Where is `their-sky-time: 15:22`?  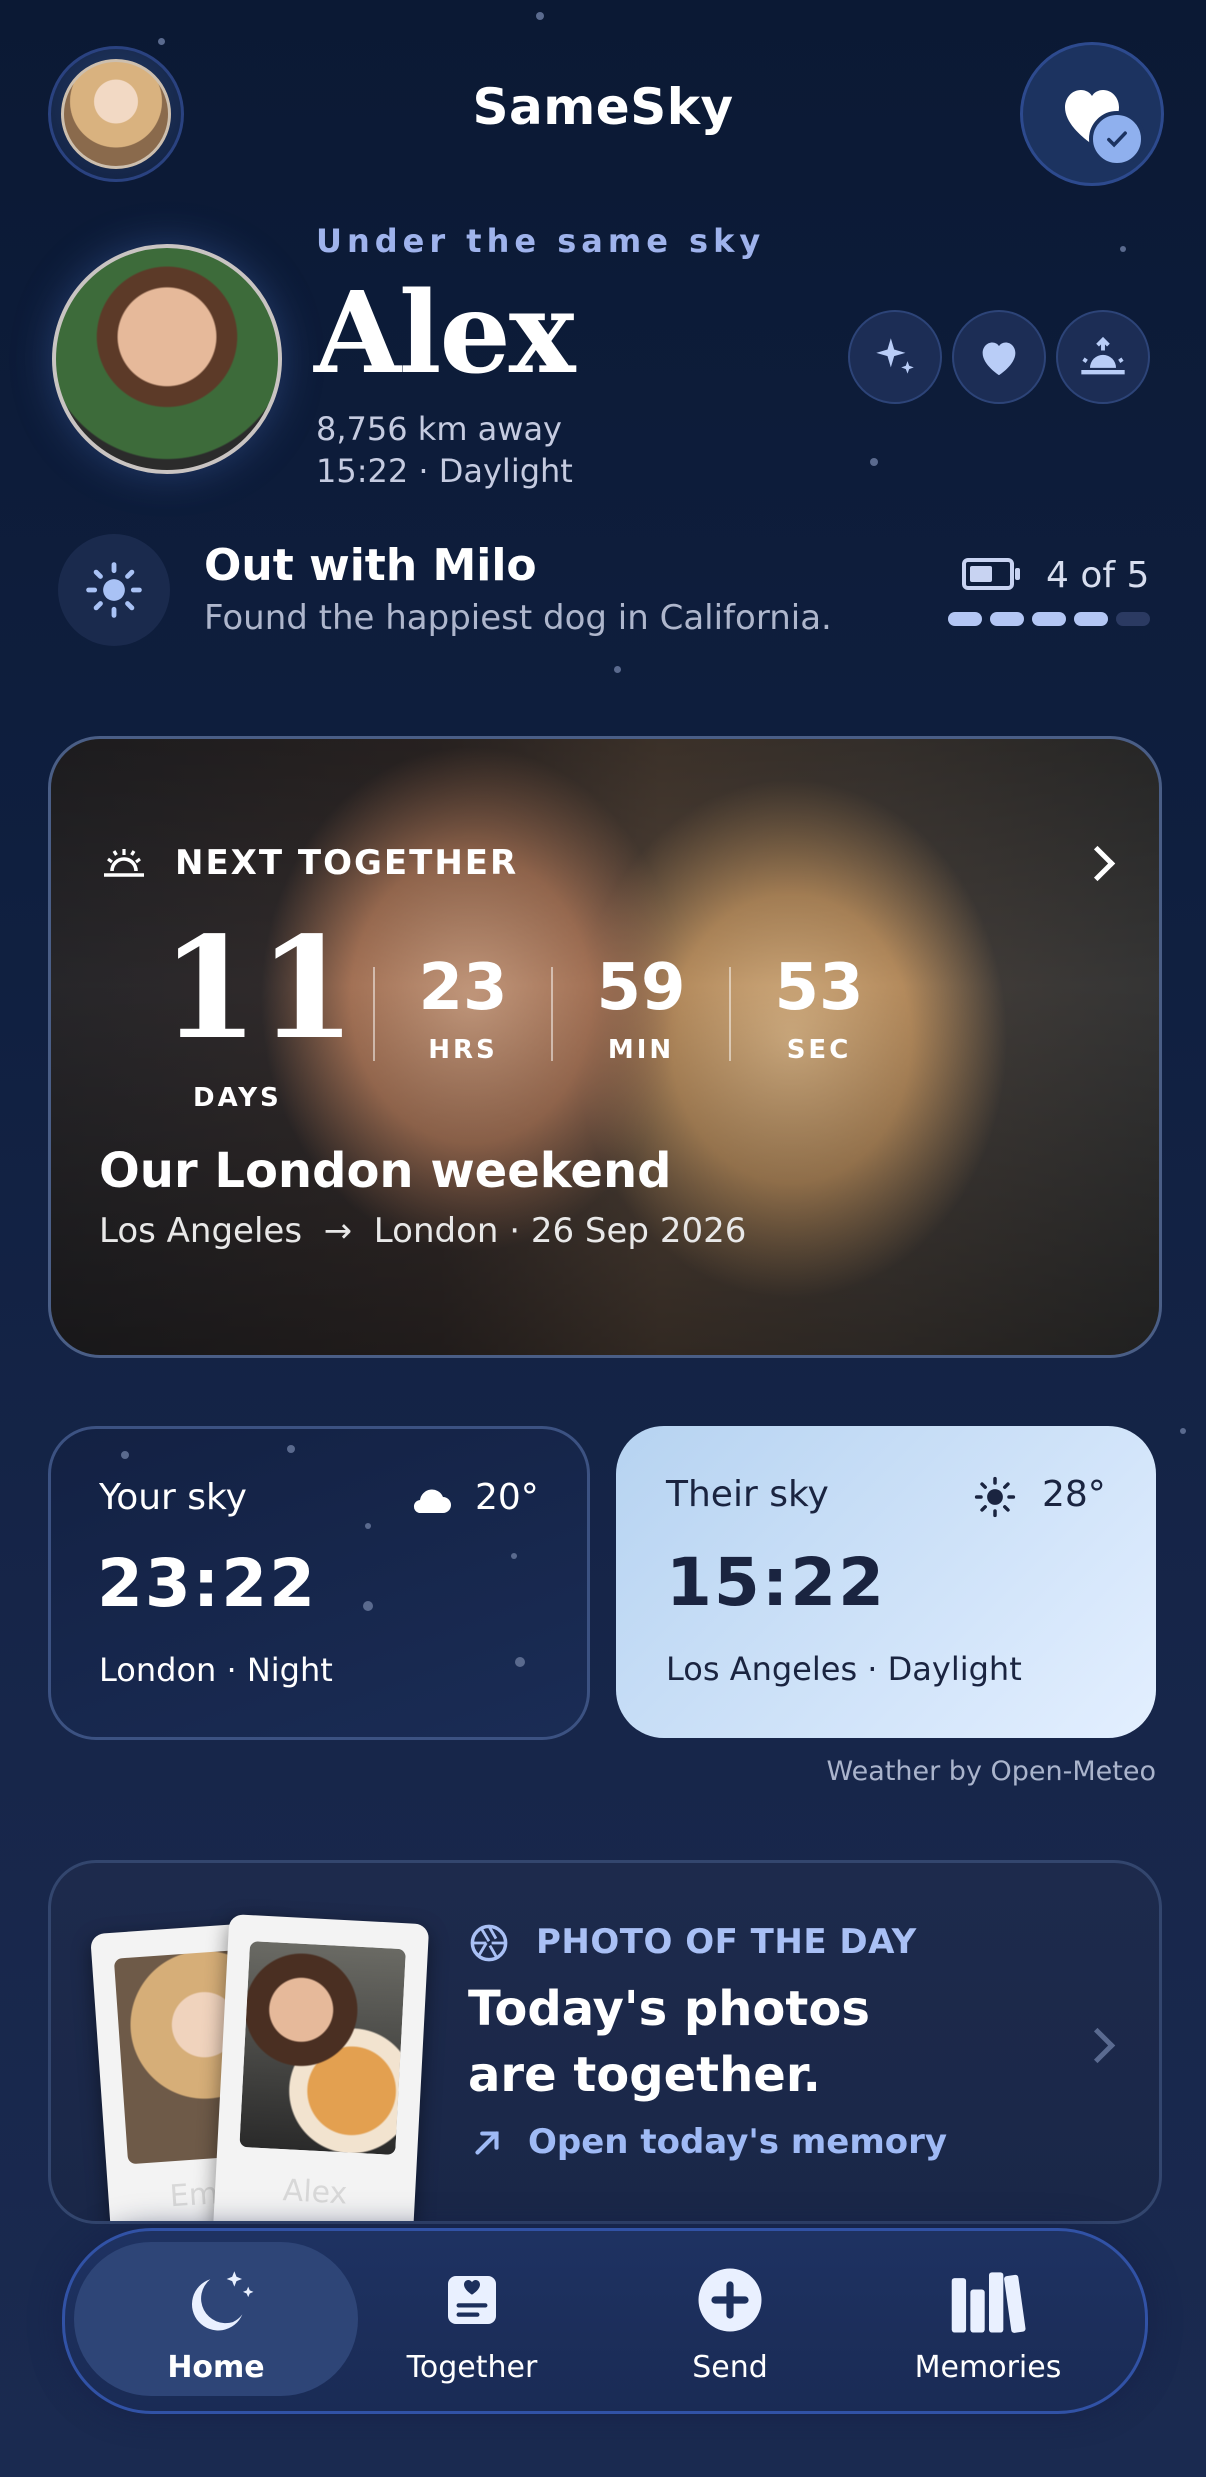
their-sky-time: 15:22 is located at coordinates (776, 1582).